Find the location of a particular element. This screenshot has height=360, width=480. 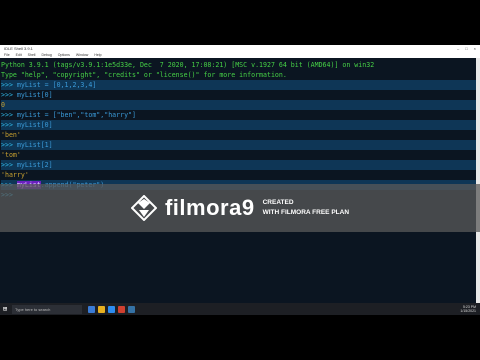

output-value: 'harry' is located at coordinates (15, 175).